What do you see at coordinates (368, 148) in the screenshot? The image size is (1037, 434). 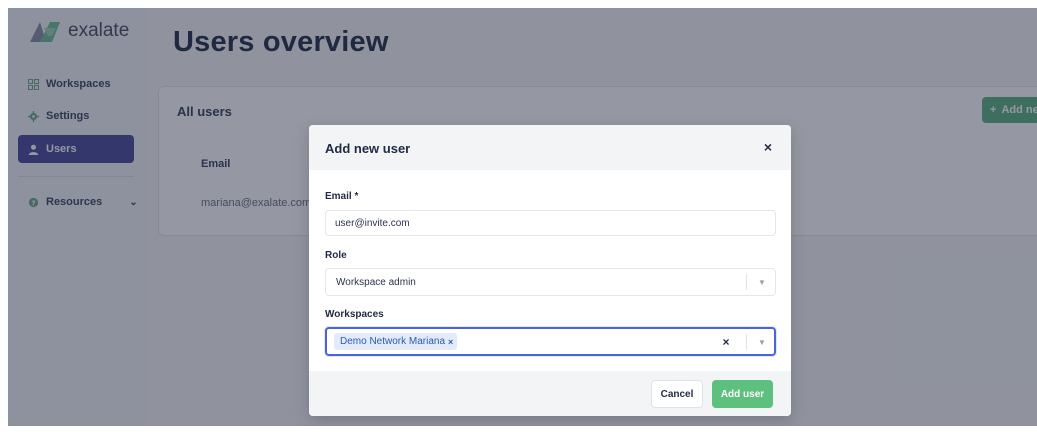 I see `modal-title: Add new user` at bounding box center [368, 148].